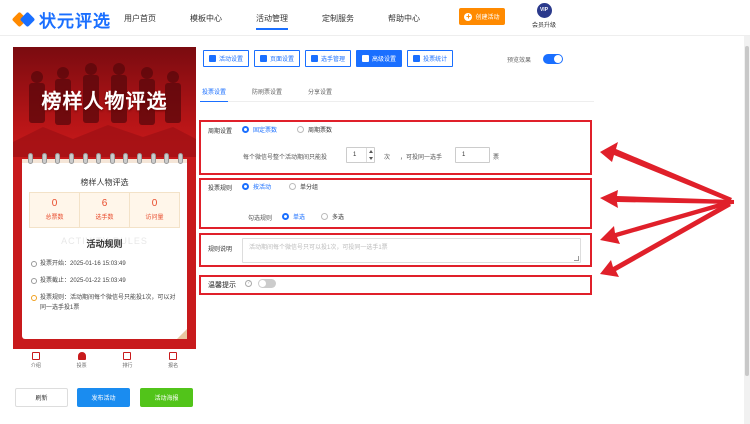  I want to click on rule-desc-textarea: 活动期间每个微信号只可以投1次，可投同一选手1票, so click(411, 250).